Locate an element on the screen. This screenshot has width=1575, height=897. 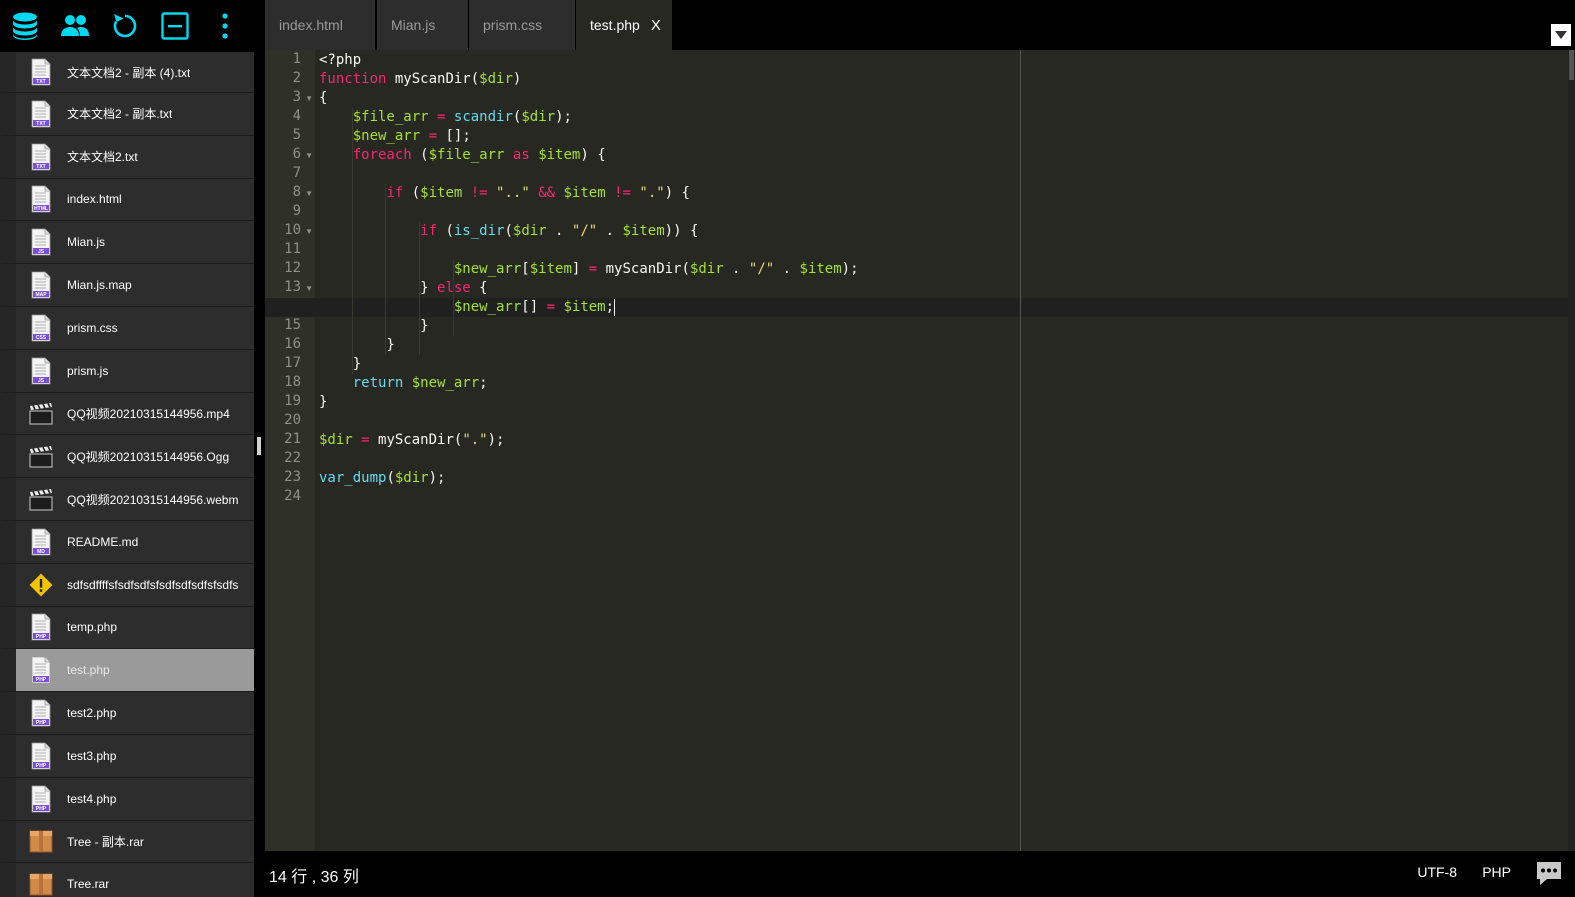
map-file-icon: MAP is located at coordinates (41, 285).